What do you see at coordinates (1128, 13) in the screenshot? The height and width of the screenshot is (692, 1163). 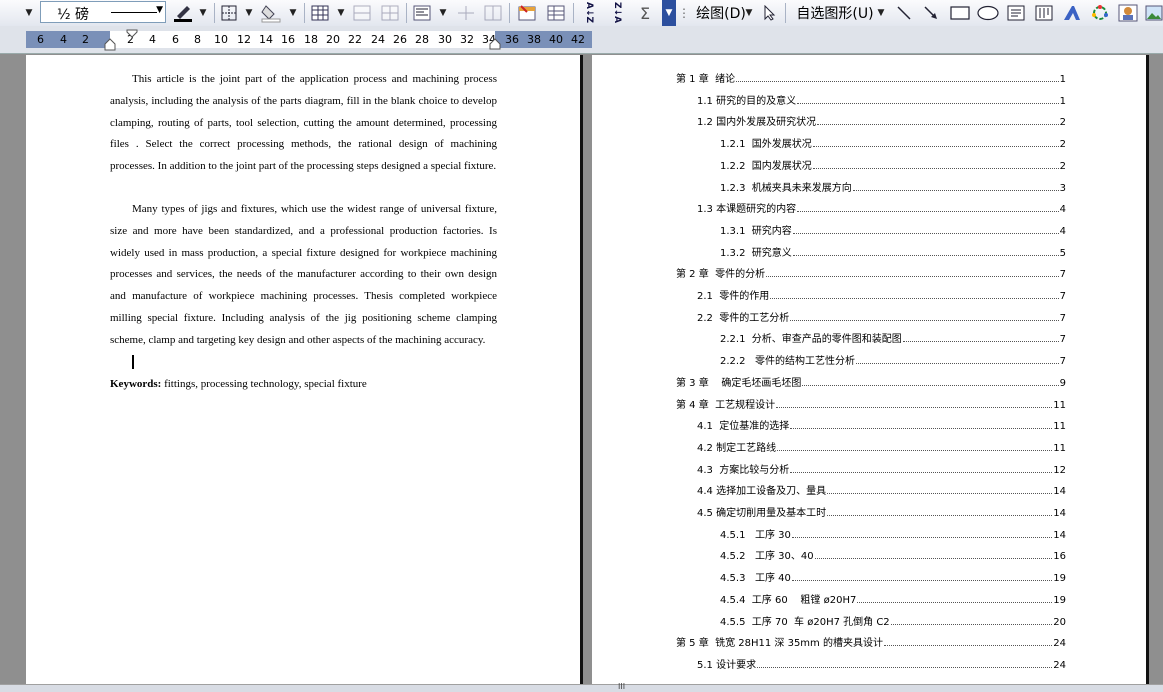 I see `clipart-button` at bounding box center [1128, 13].